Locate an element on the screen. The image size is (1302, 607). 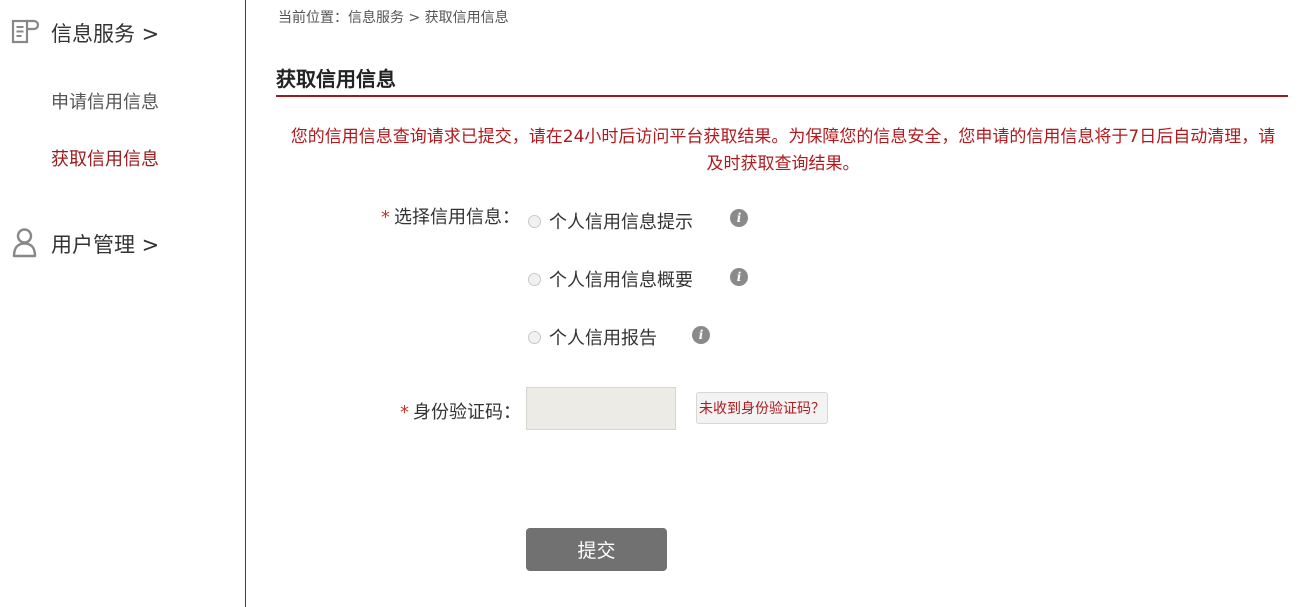
nav-section-user-management: 用户管理 > is located at coordinates (84, 244).